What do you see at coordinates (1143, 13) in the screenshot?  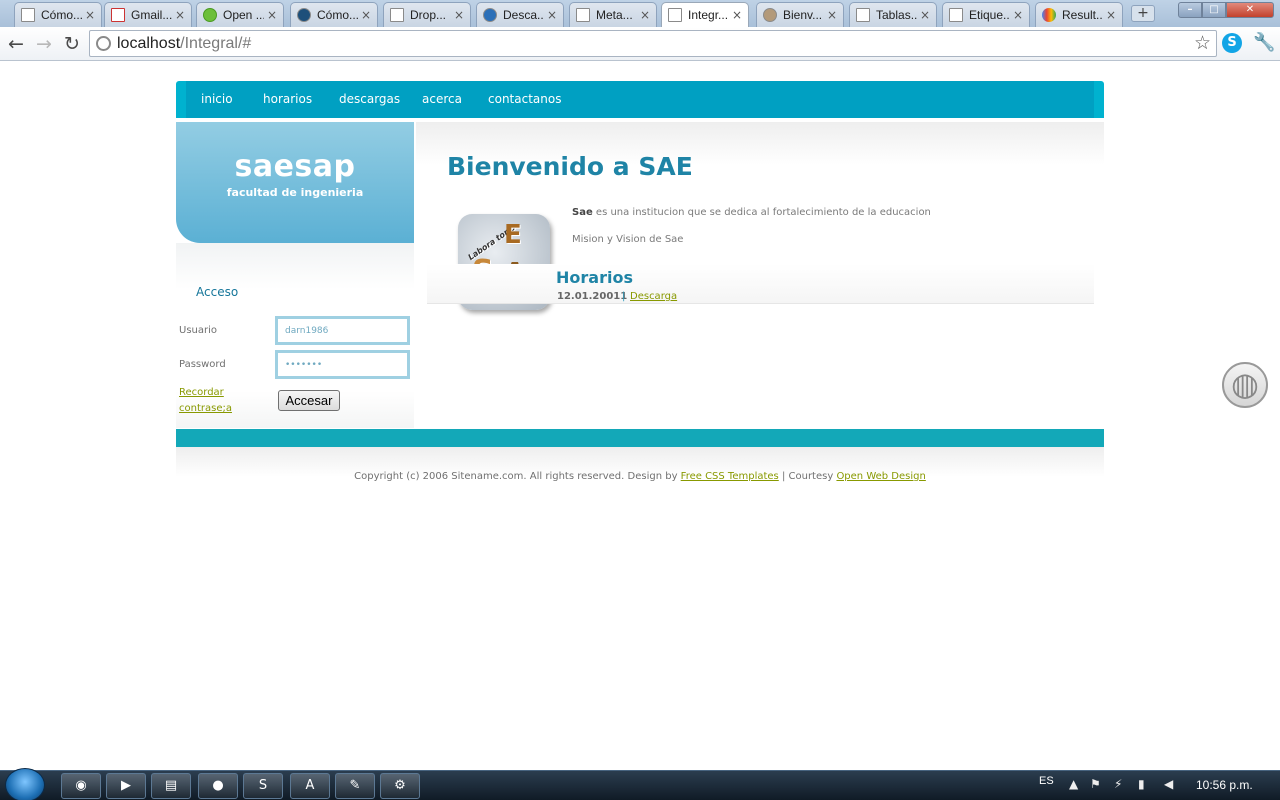 I see `new-tab-button: +` at bounding box center [1143, 13].